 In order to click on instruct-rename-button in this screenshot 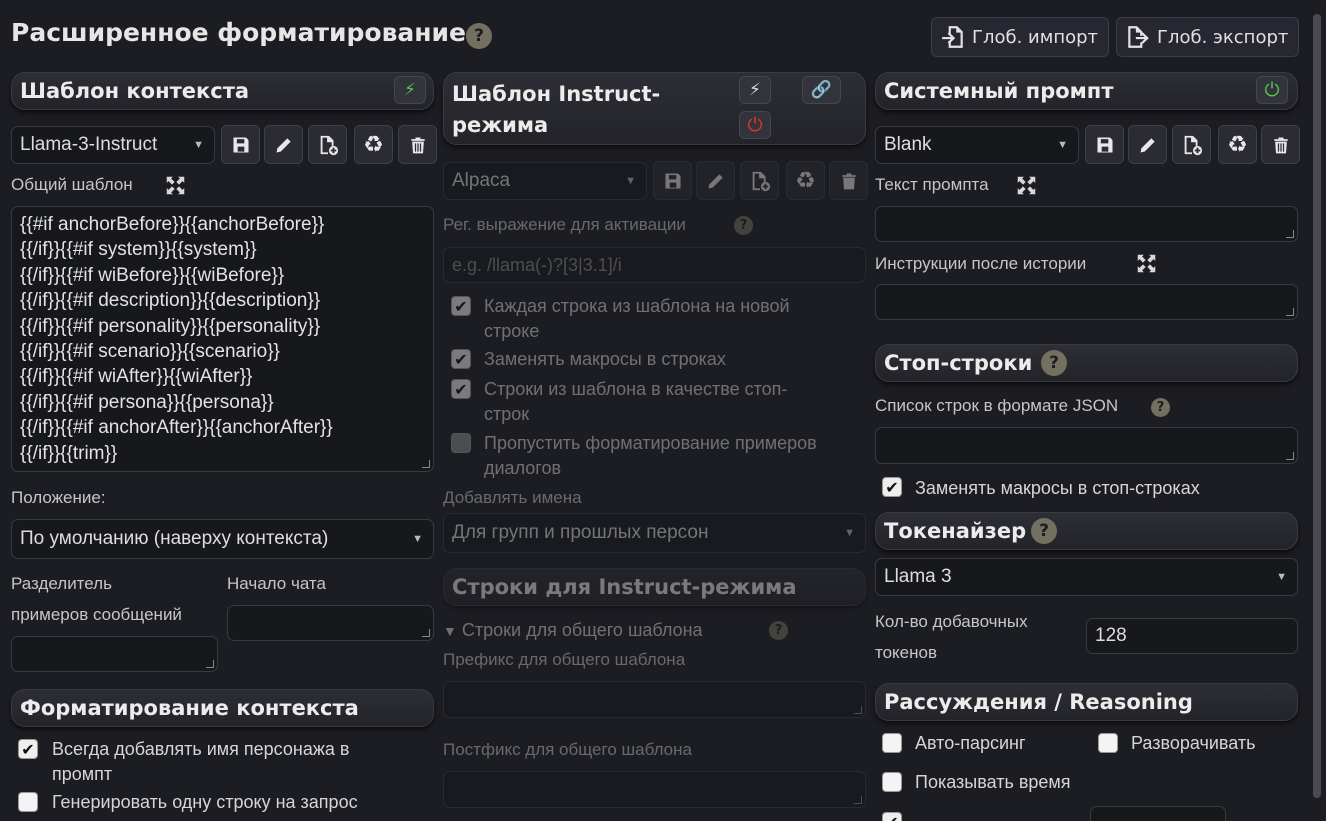, I will do `click(715, 180)`.